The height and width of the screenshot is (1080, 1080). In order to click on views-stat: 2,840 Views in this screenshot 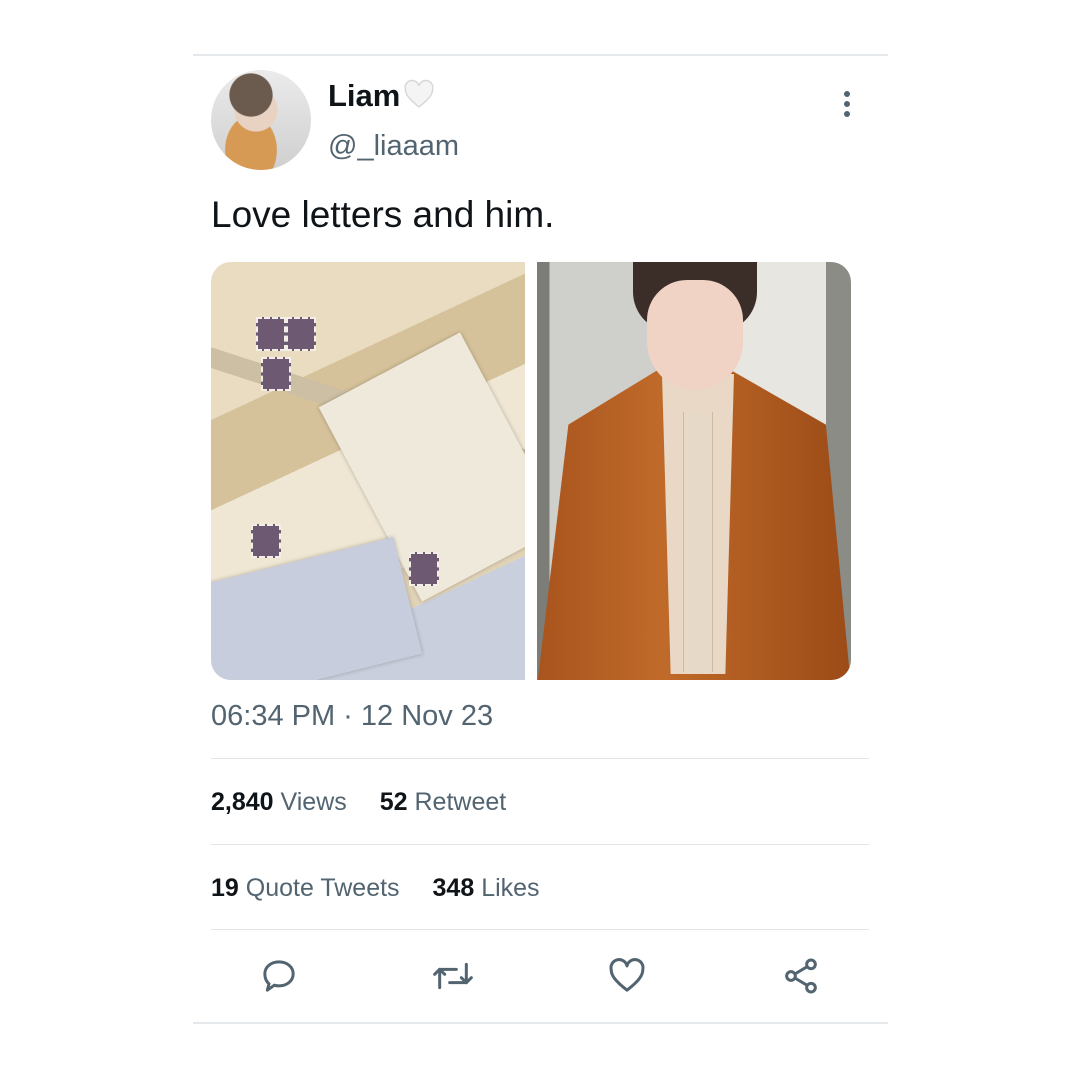, I will do `click(279, 802)`.